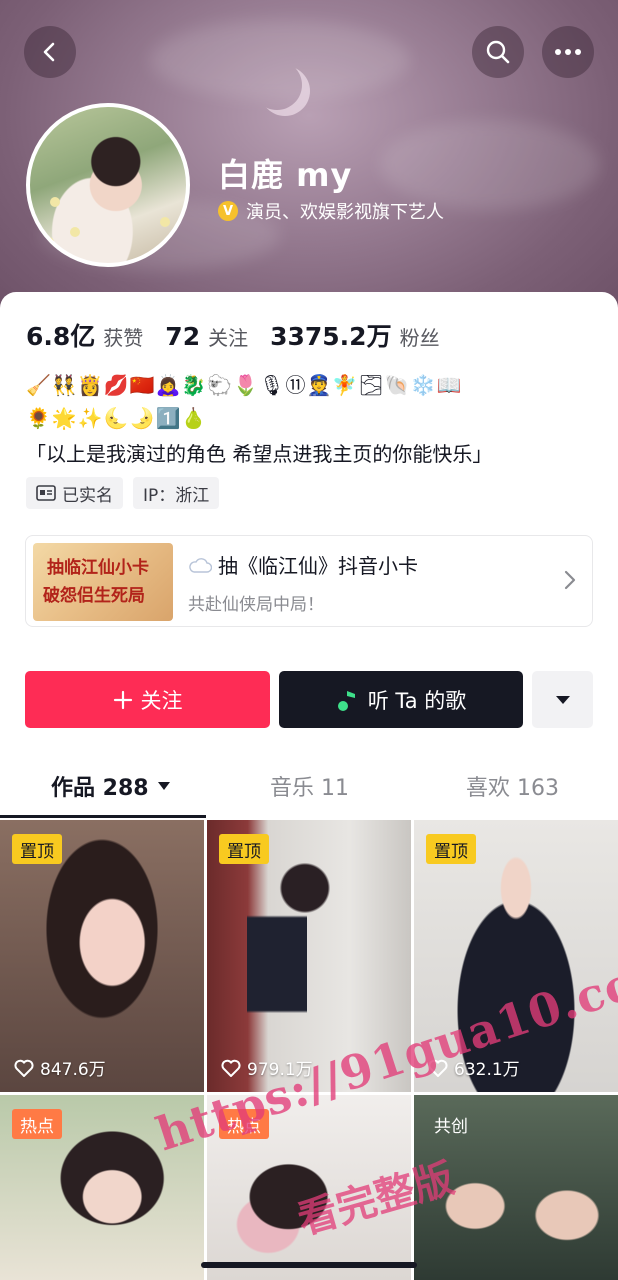 This screenshot has height=1280, width=618. Describe the element at coordinates (73, 1070) in the screenshot. I see `video-likes-count: 847.6万` at that location.